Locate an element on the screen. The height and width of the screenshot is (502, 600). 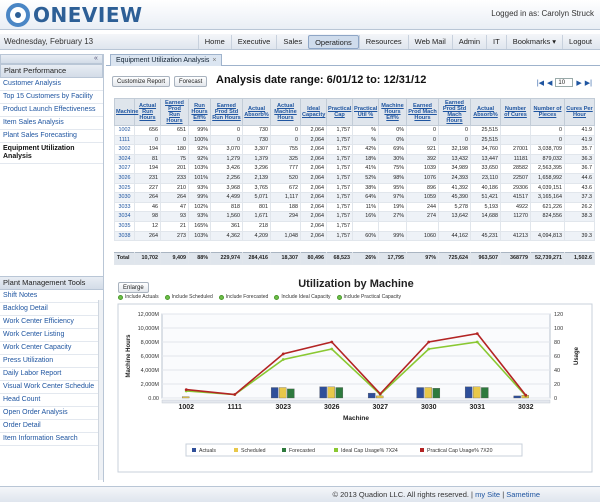
tool-shift-notes: Shift Notes is located at coordinates (51, 296).